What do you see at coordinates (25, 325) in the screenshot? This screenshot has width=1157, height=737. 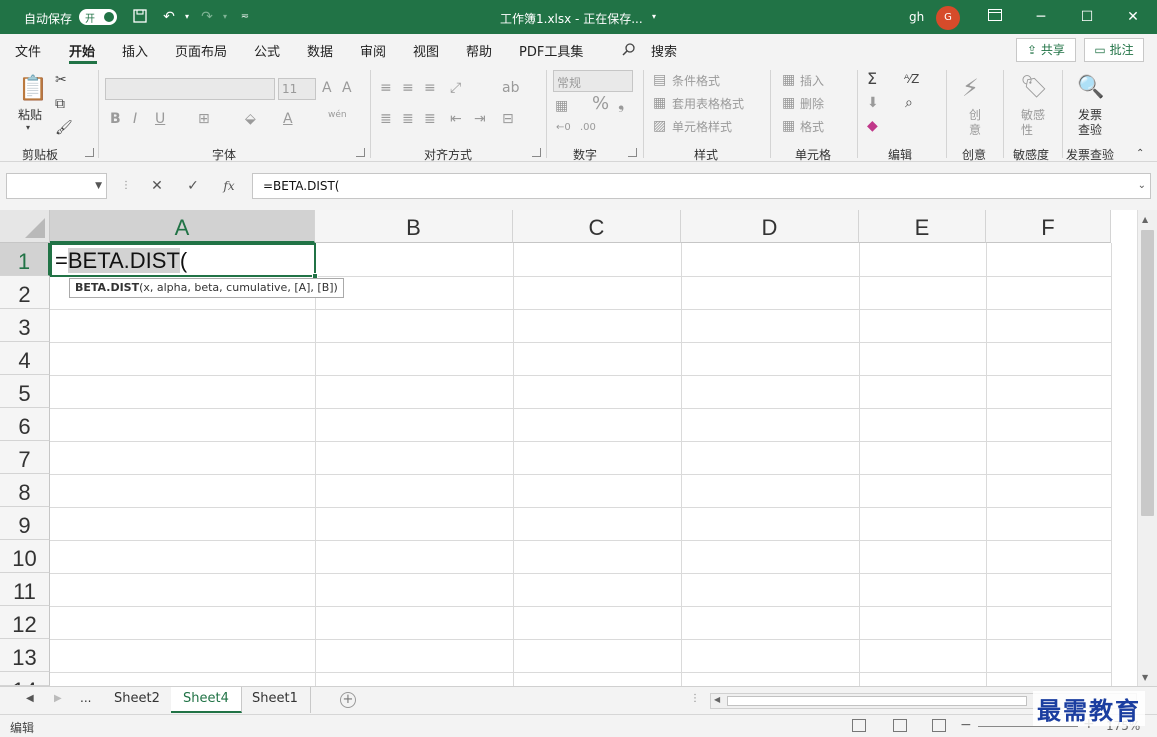 I see `row-header: 3` at bounding box center [25, 325].